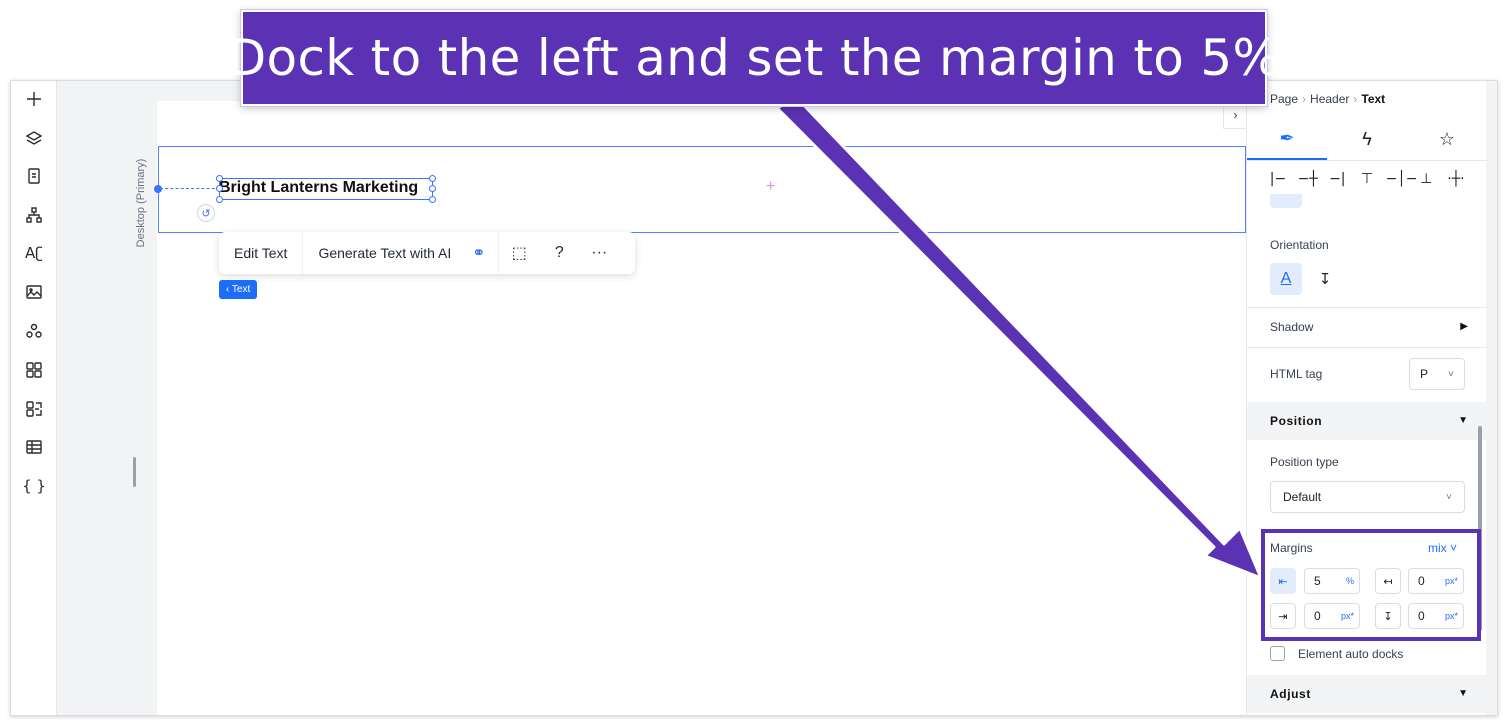  What do you see at coordinates (381, 253) in the screenshot?
I see `generate-text-ai-button: Generate Text with AI` at bounding box center [381, 253].